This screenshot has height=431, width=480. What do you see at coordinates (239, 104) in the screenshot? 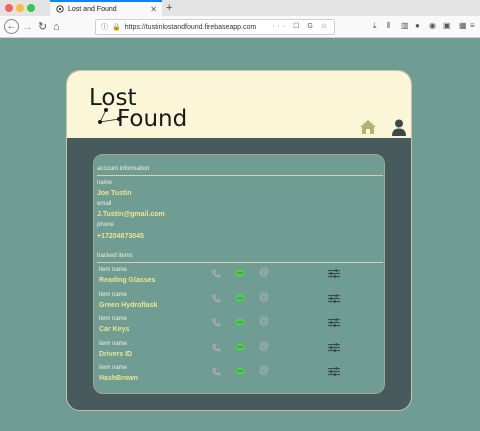
I see `app-header: Lost Found` at bounding box center [239, 104].